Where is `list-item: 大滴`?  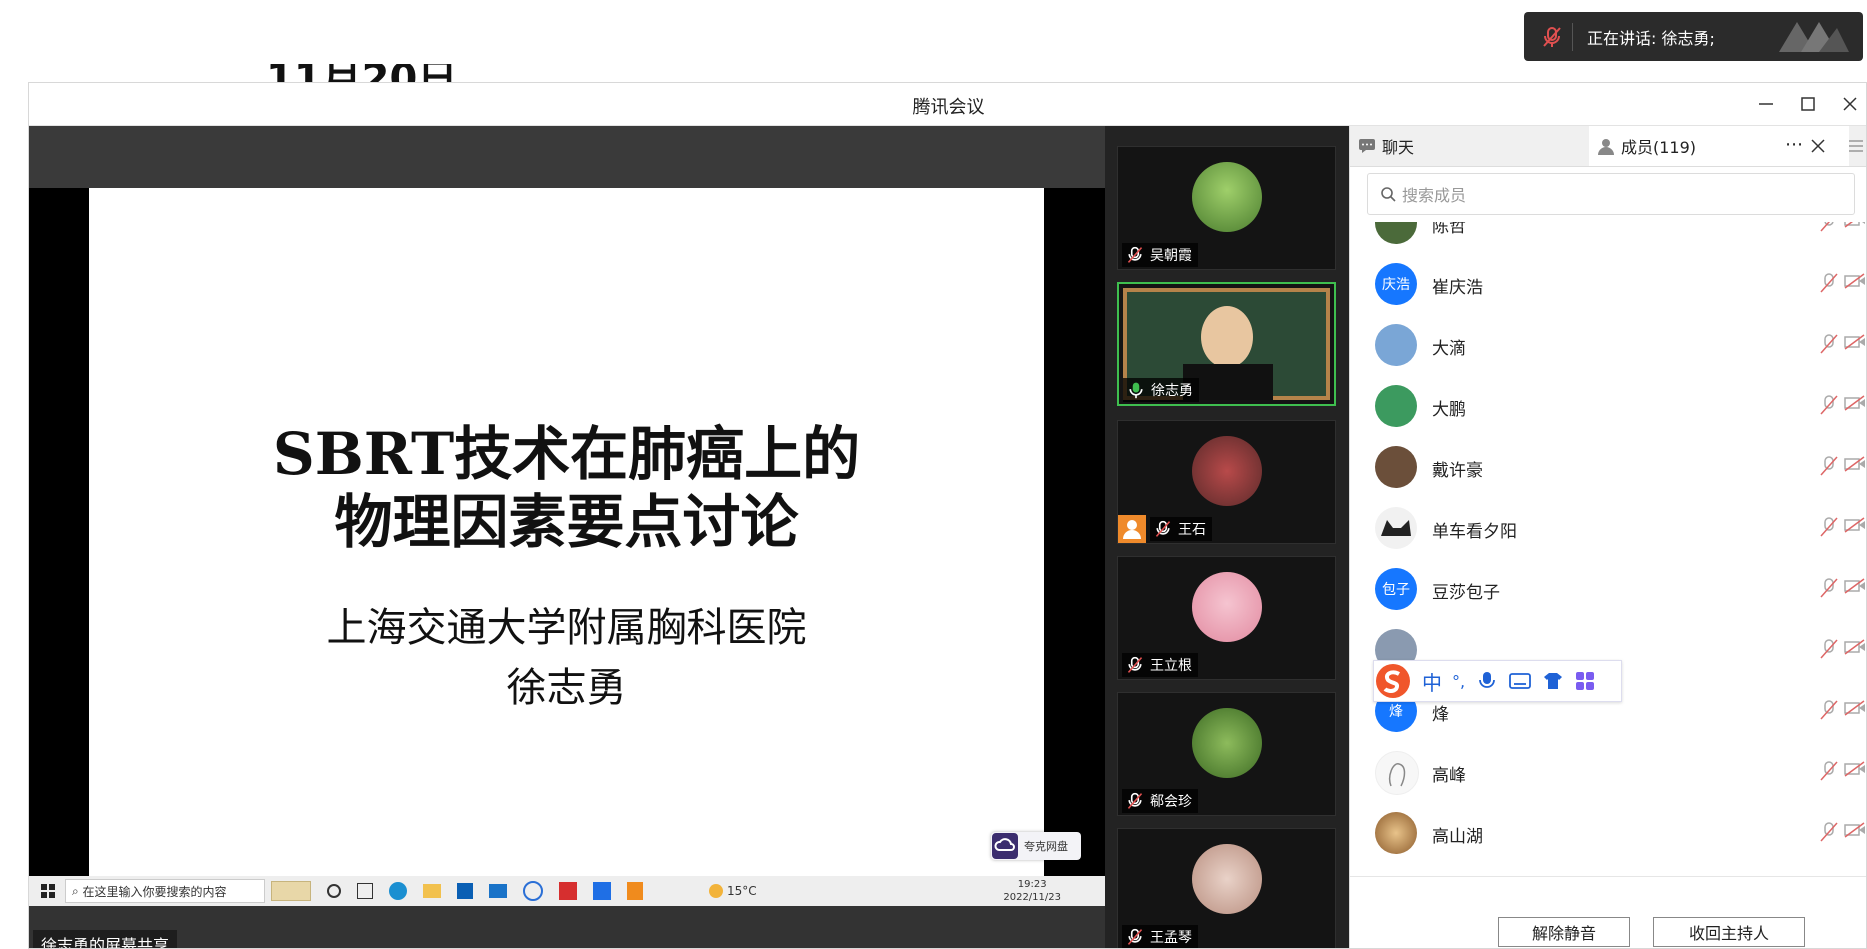
list-item: 大滴 is located at coordinates (1608, 344).